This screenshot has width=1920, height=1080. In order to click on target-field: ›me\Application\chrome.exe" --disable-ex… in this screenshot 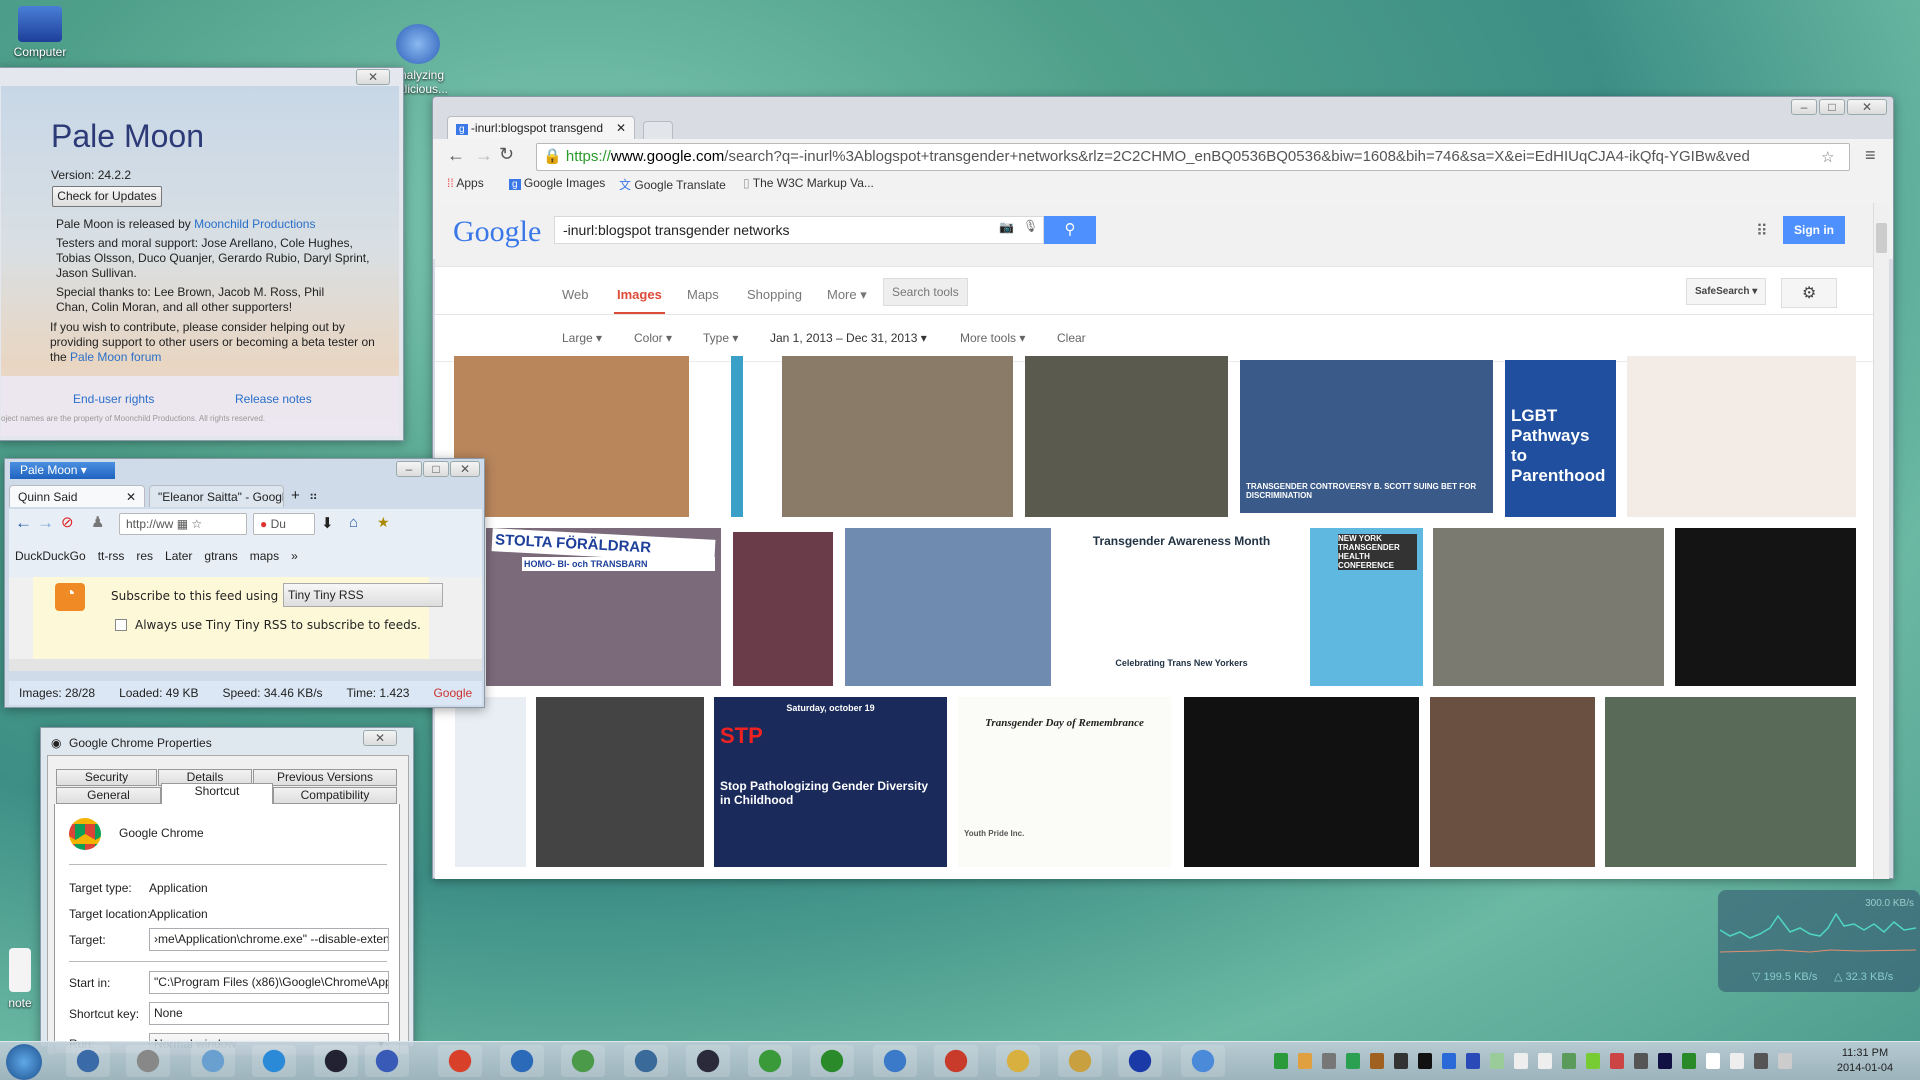, I will do `click(269, 939)`.